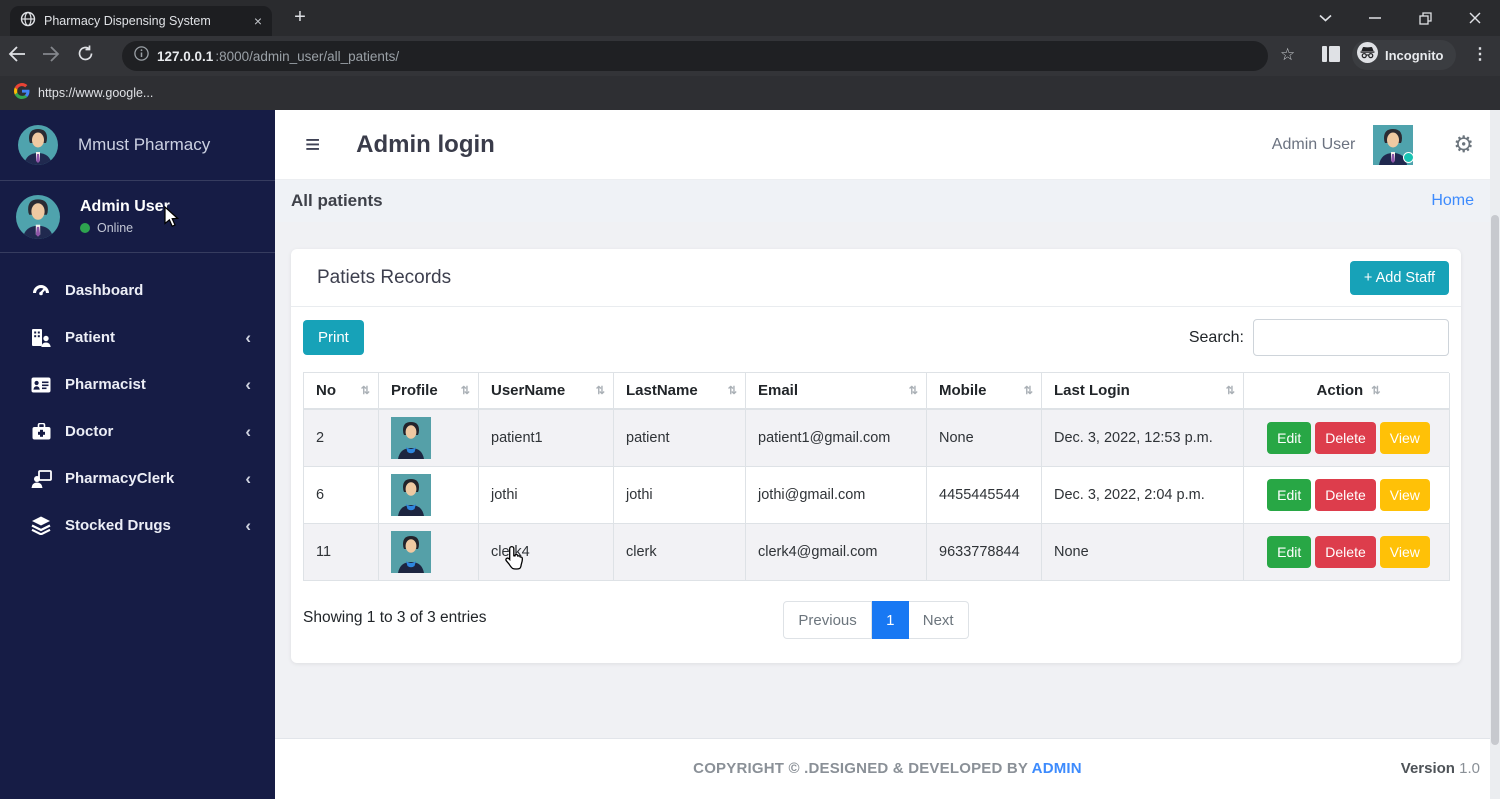  Describe the element at coordinates (1425, 18) in the screenshot. I see `window-restore-icon` at that location.